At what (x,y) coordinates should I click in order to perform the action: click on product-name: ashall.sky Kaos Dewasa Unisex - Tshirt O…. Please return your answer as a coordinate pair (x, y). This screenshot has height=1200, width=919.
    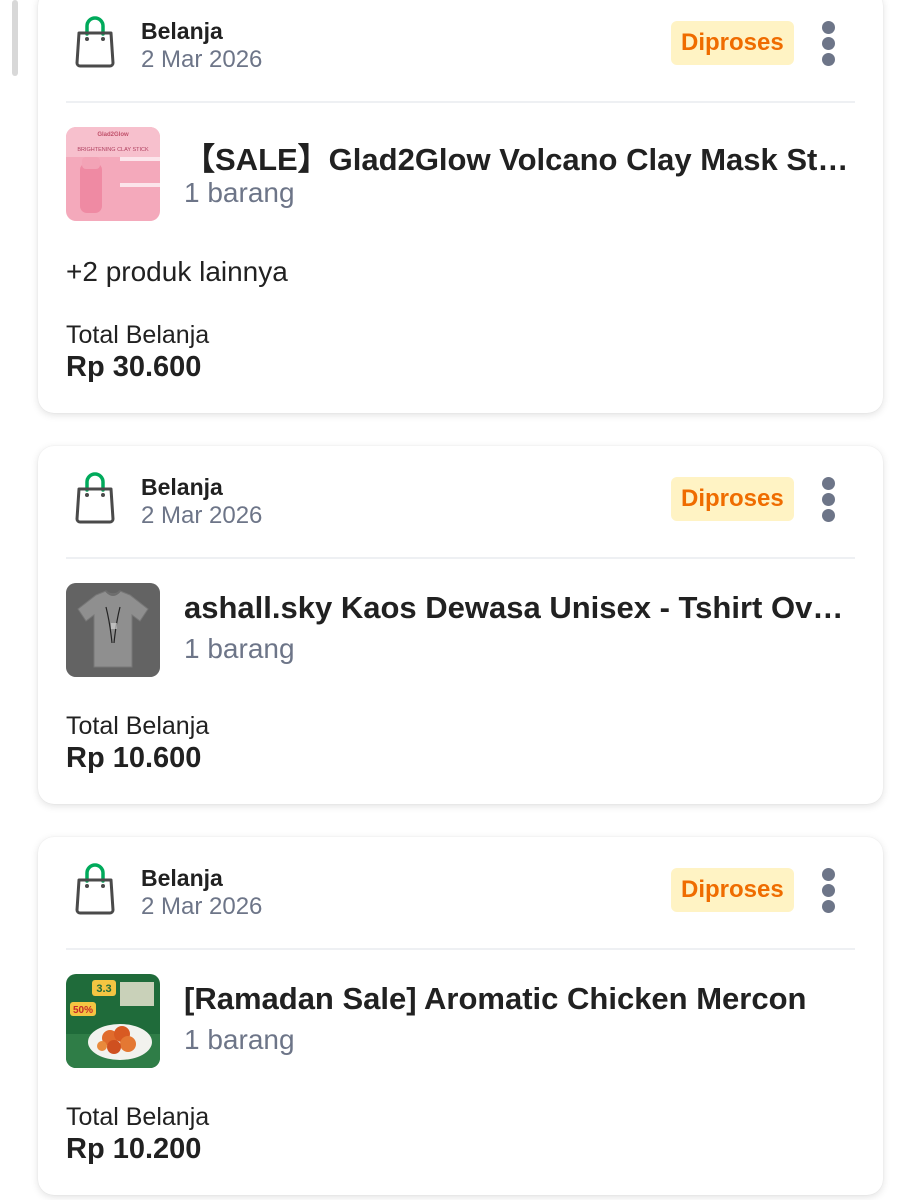
    Looking at the image, I should click on (516, 607).